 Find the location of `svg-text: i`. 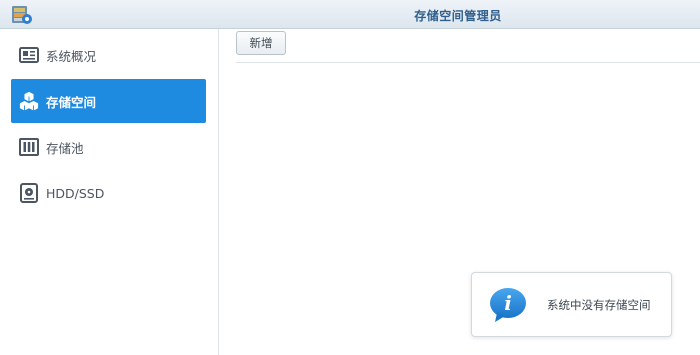

svg-text: i is located at coordinates (508, 303).